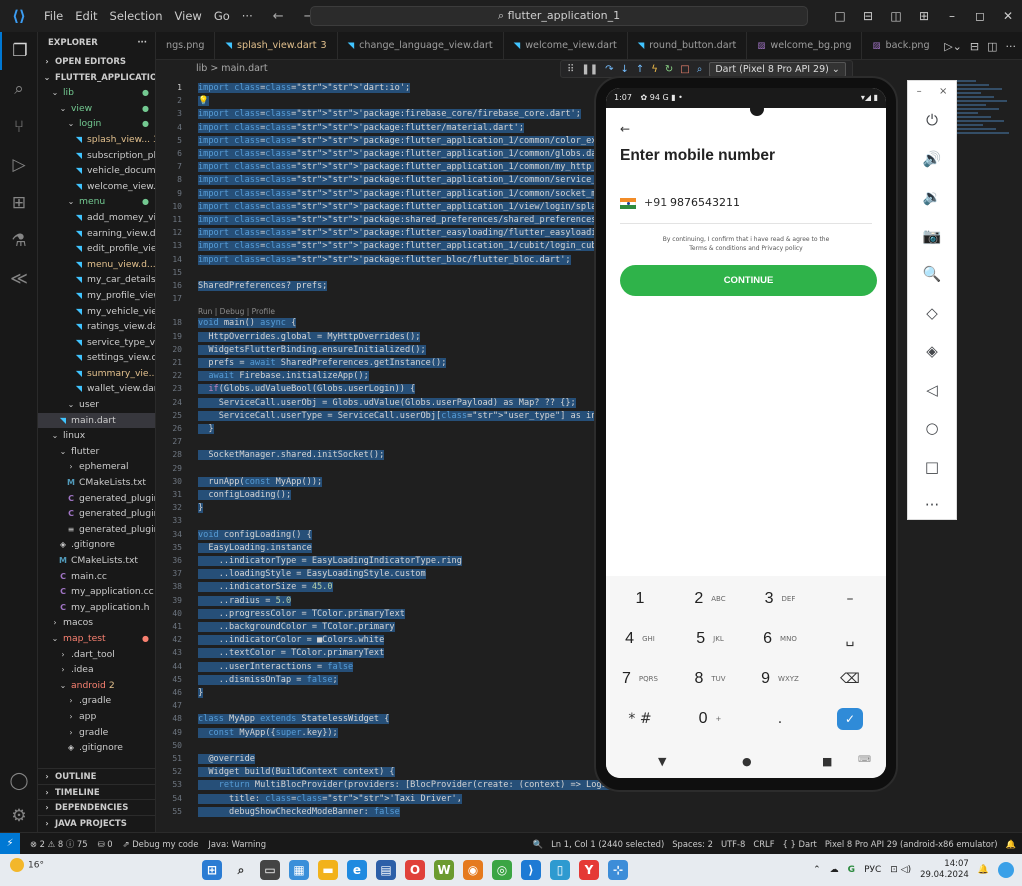 Image resolution: width=1022 pixels, height=886 pixels. I want to click on tree-item: › .gradle, so click(96, 701).